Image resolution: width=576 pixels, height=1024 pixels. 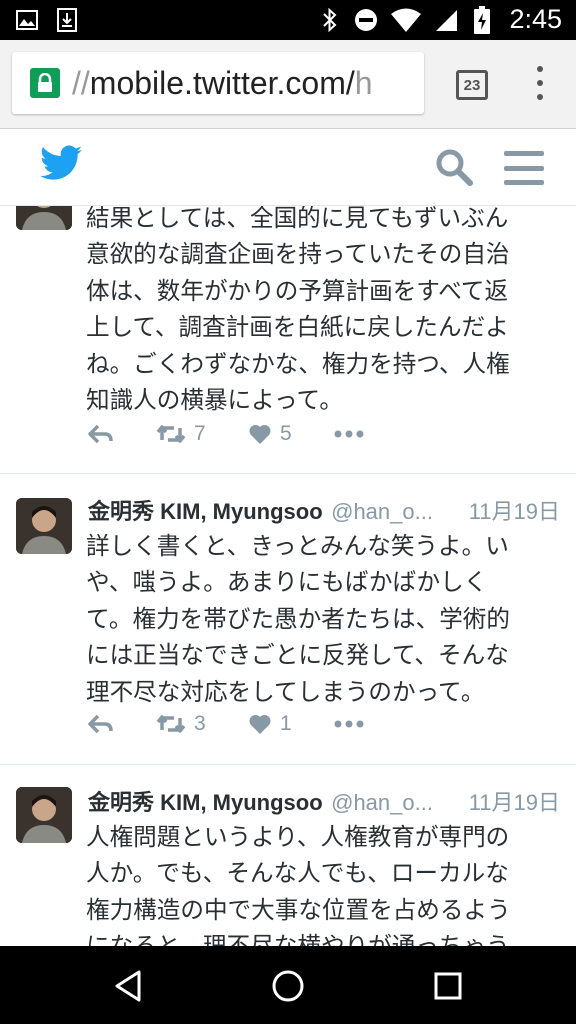 I want to click on tweet-actions: 7 5, so click(x=288, y=434).